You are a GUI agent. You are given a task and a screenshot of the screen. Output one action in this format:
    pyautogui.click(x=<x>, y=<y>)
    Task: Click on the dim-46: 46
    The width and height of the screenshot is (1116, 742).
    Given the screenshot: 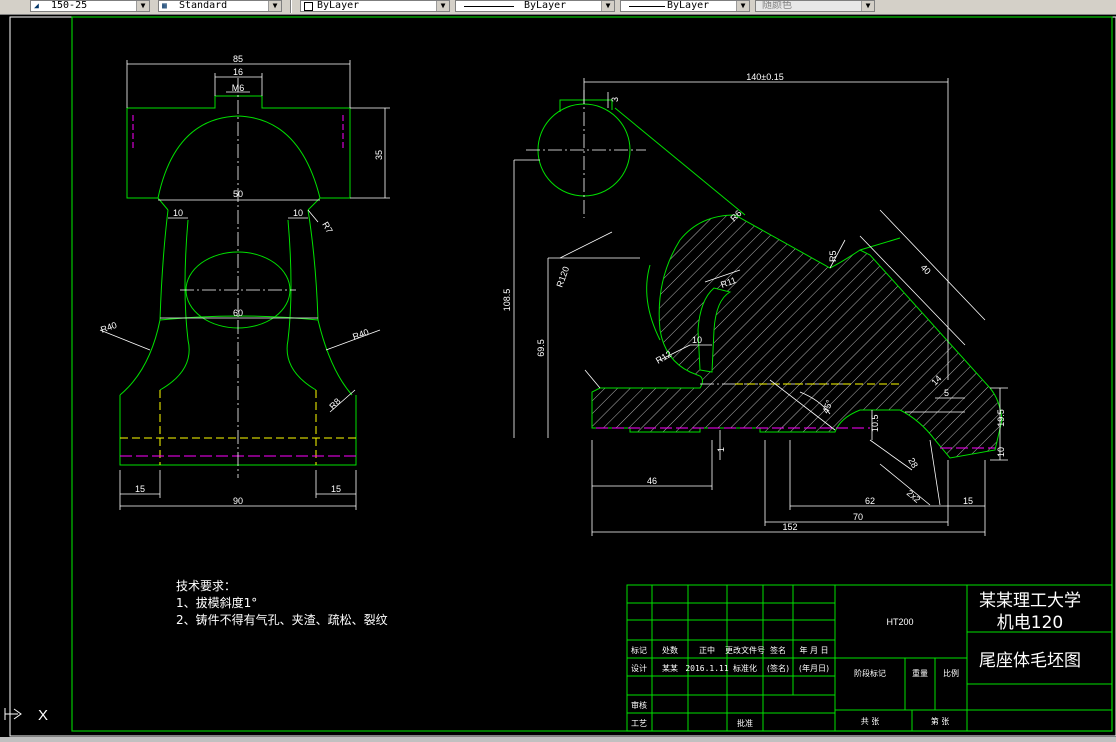 What is the action you would take?
    pyautogui.click(x=652, y=481)
    